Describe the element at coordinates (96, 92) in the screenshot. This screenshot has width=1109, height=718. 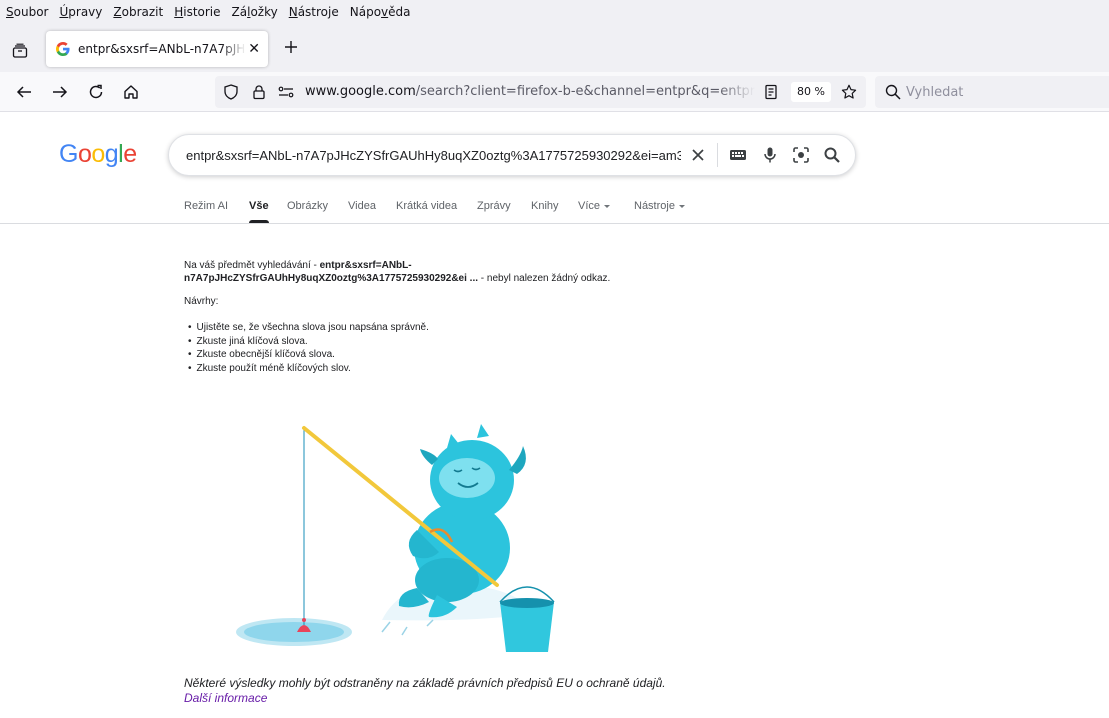
I see `reload-icon` at that location.